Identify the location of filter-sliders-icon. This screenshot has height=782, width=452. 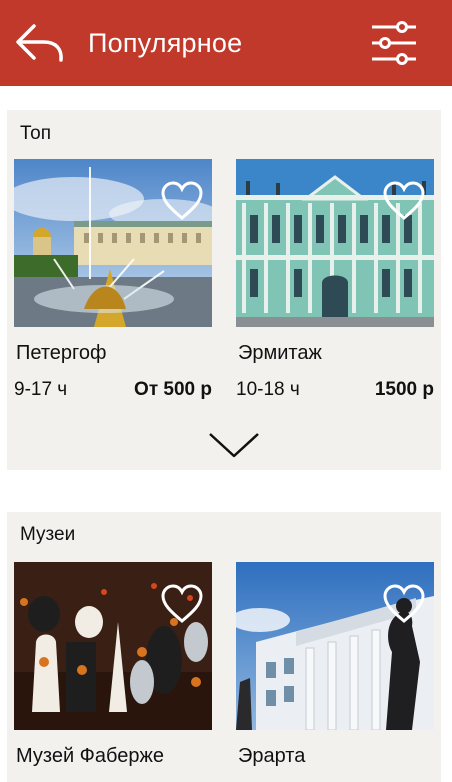
(394, 43).